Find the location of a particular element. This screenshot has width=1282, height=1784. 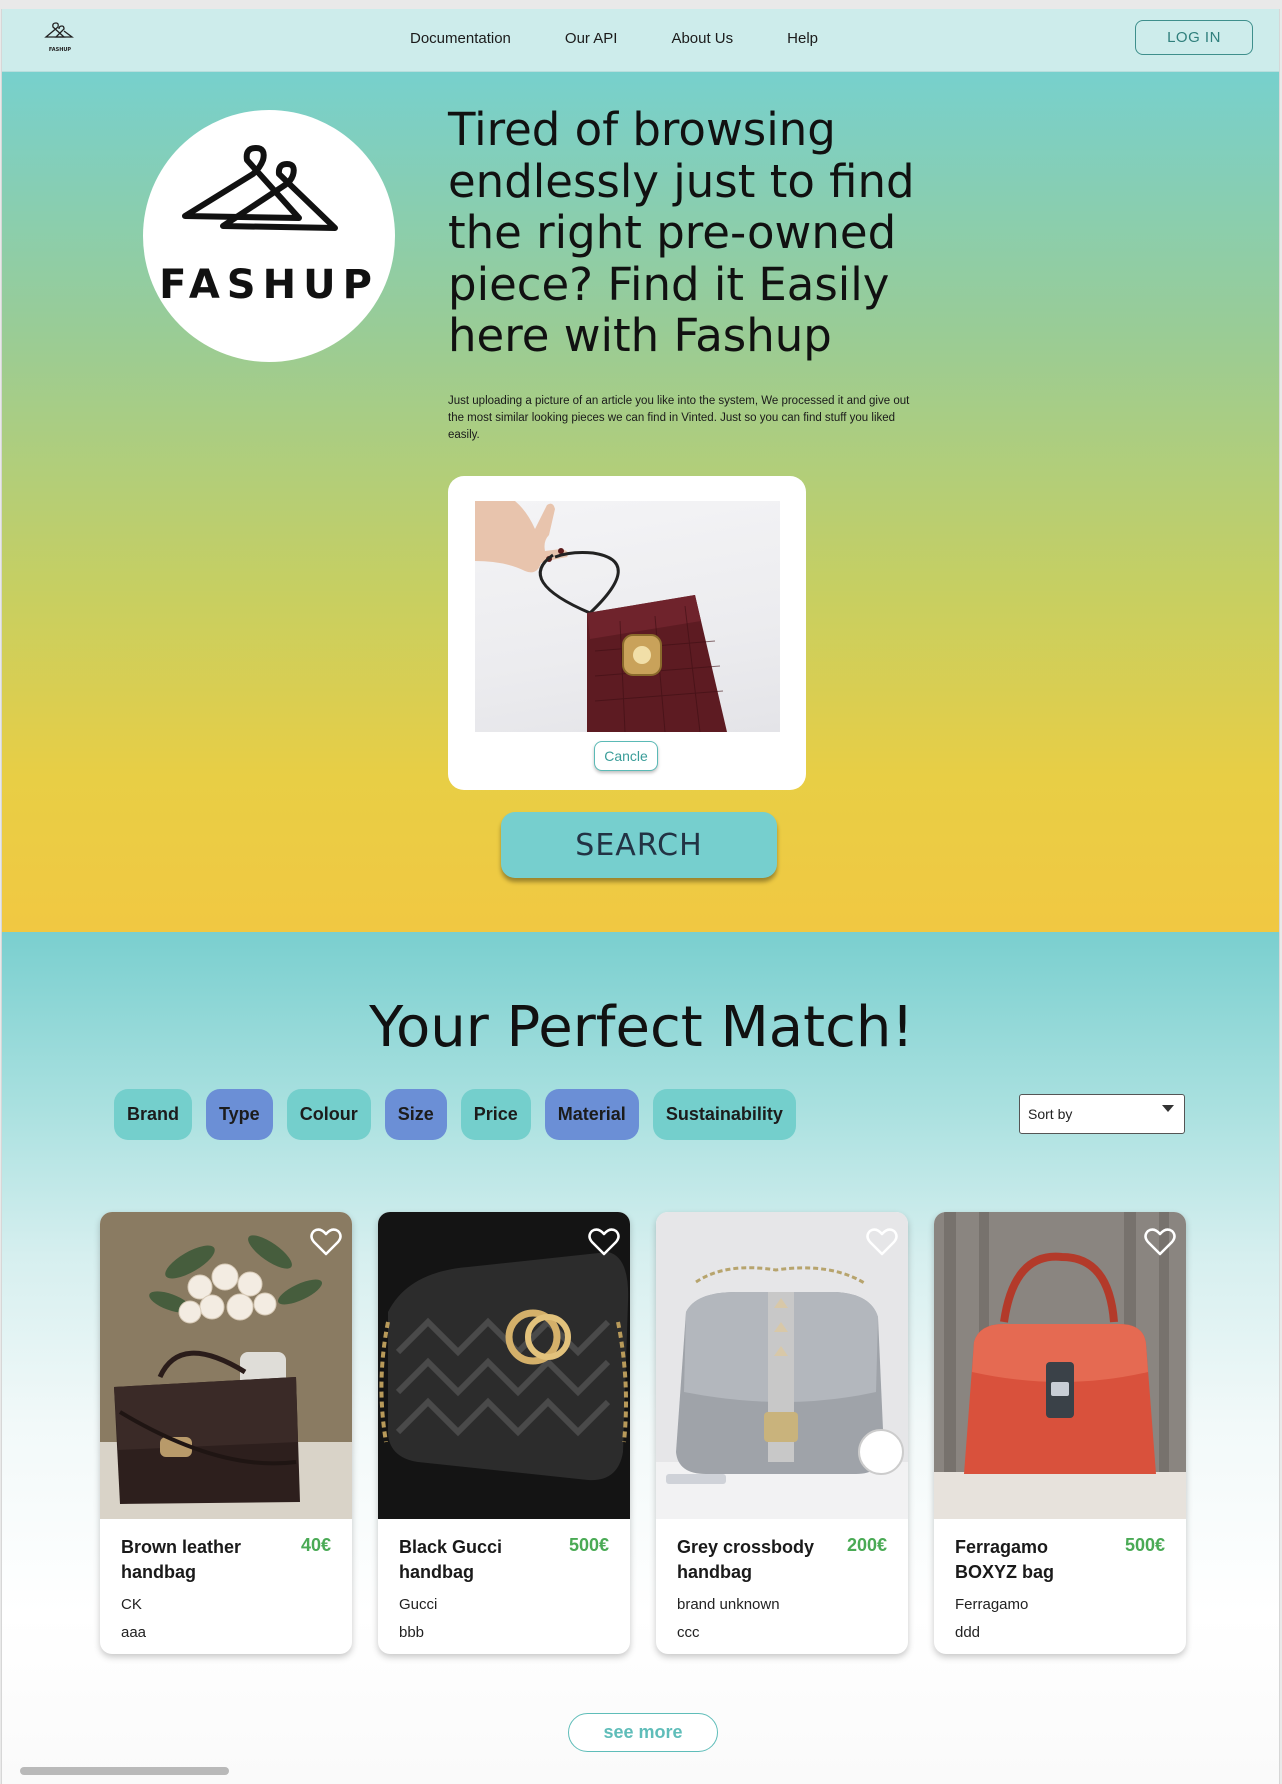

sort-by-dropdown: Sort by is located at coordinates (1102, 1114).